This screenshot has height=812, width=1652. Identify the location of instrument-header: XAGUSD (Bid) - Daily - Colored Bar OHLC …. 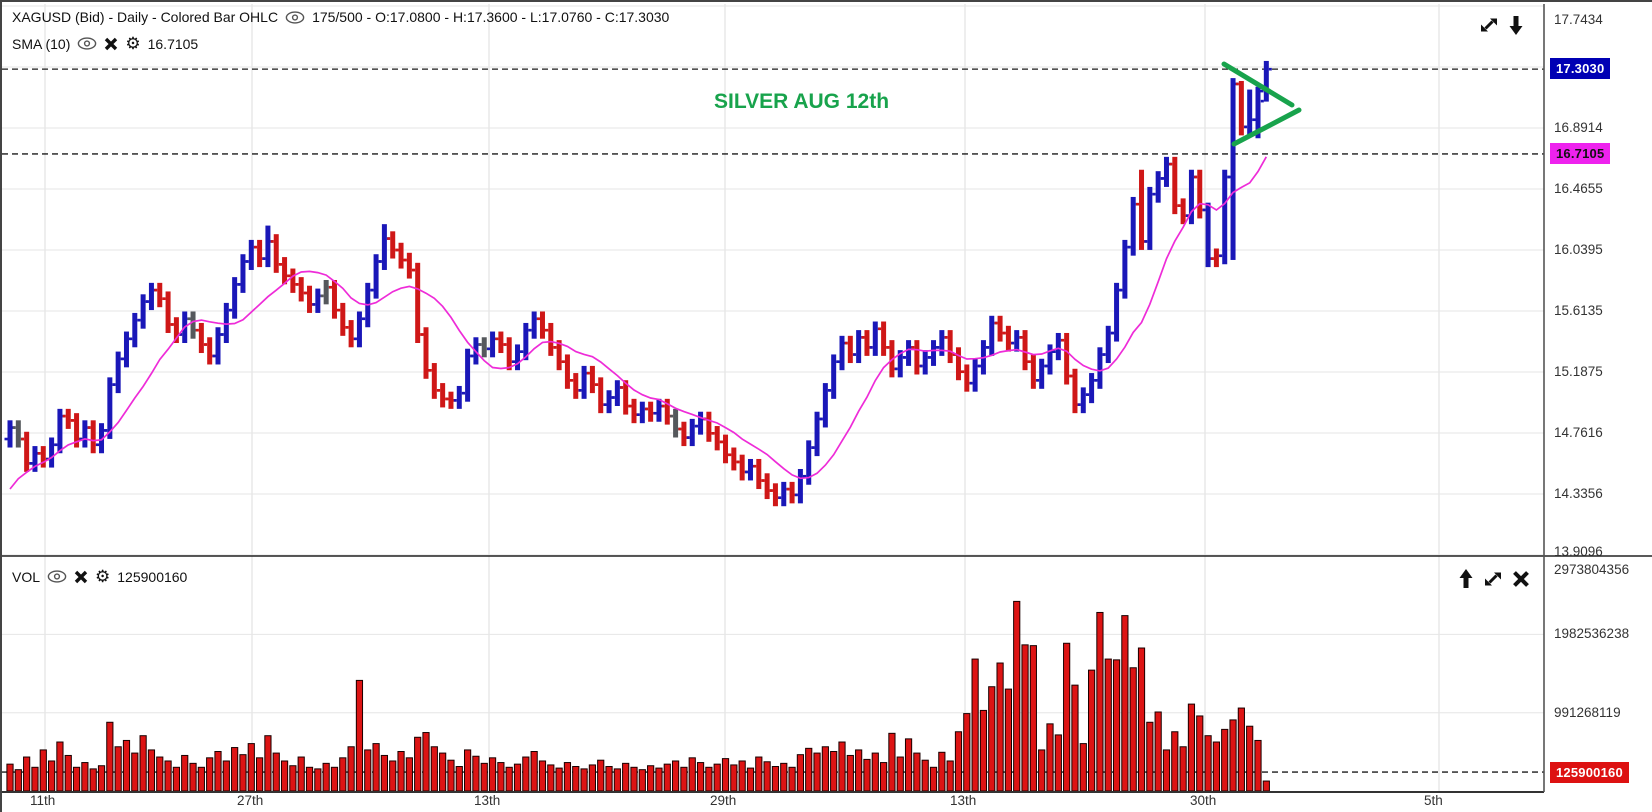
(340, 17).